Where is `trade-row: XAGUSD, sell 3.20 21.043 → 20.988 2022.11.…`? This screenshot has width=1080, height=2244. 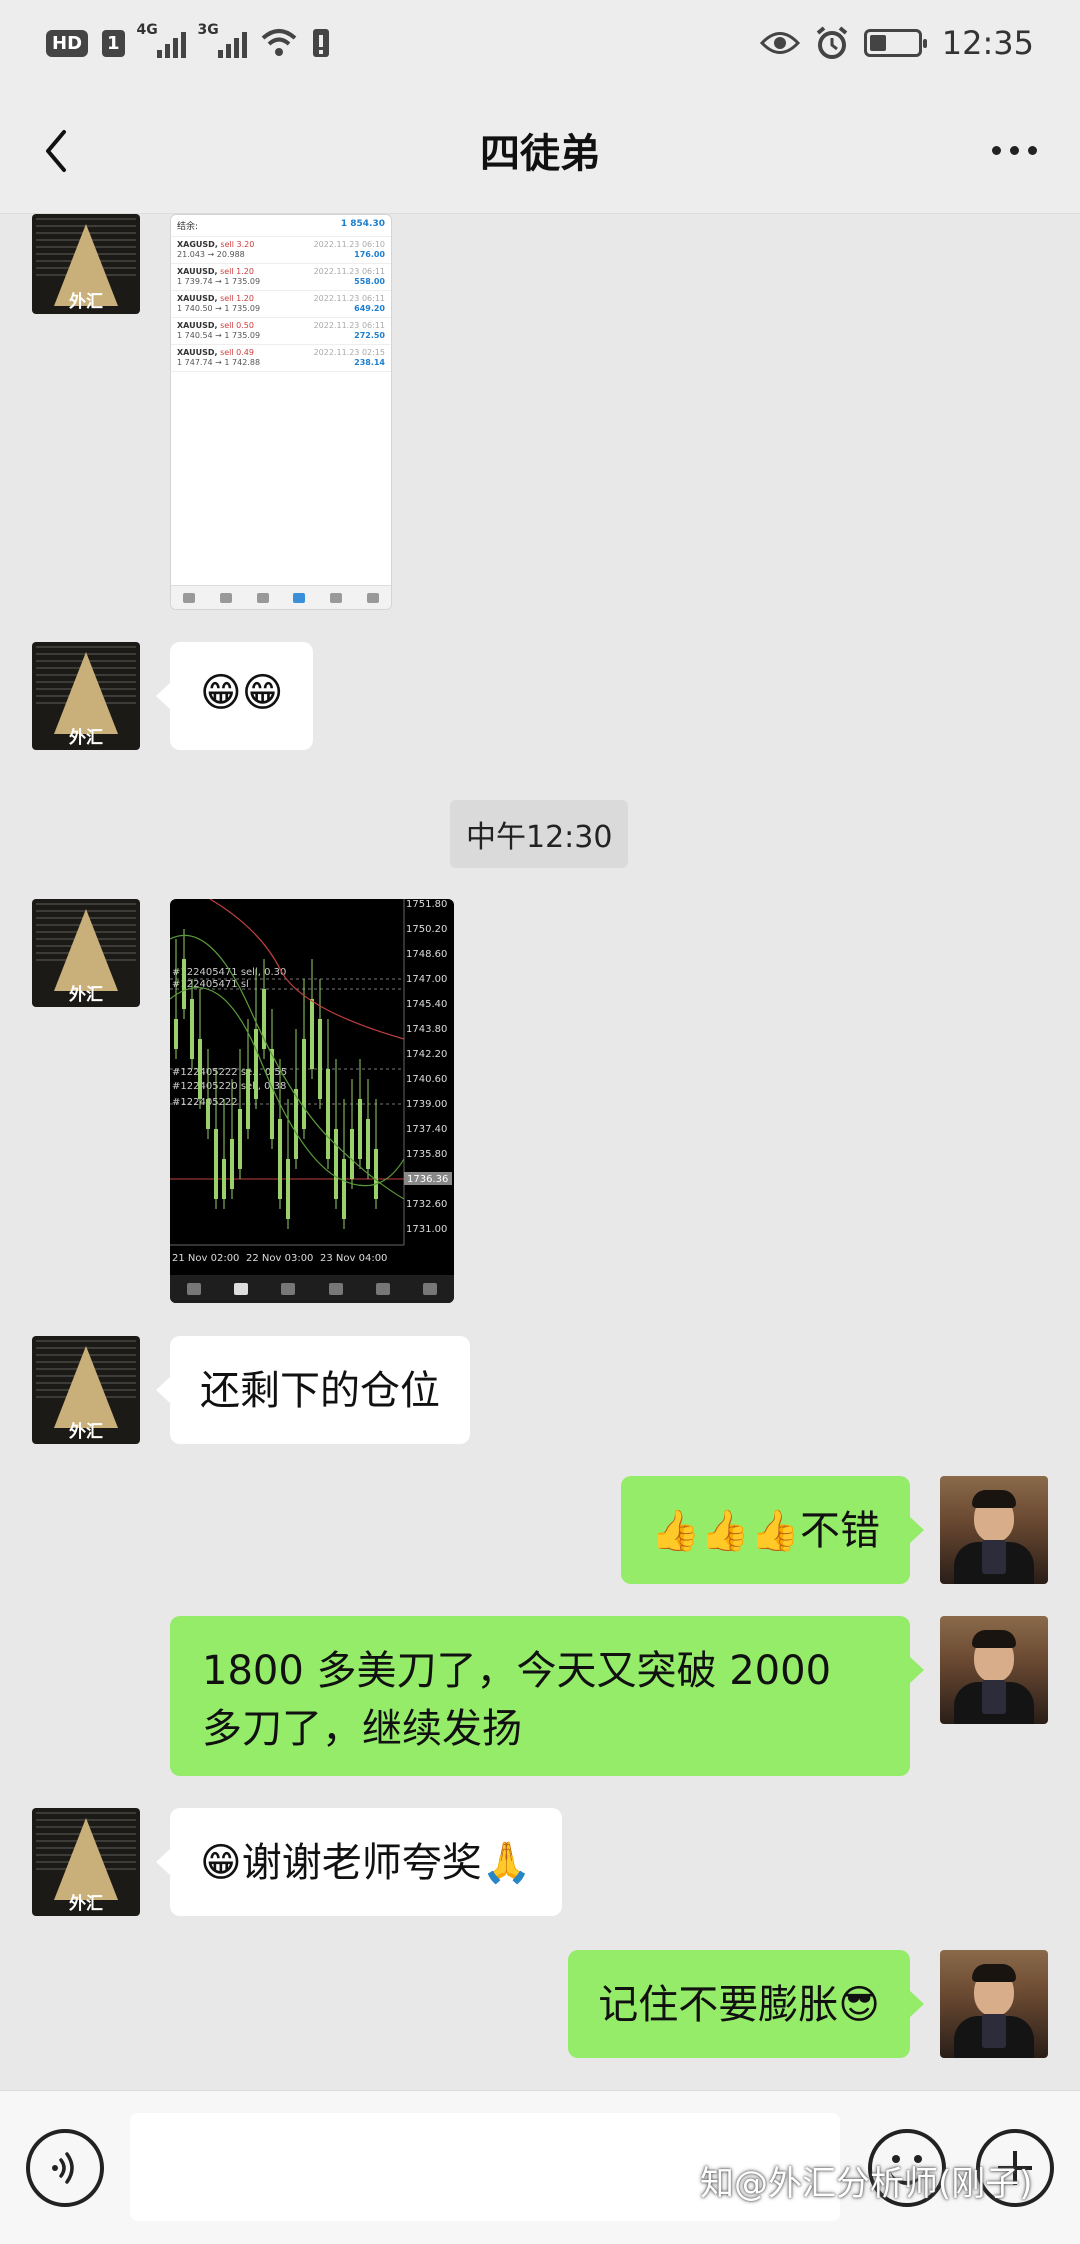 trade-row: XAGUSD, sell 3.20 21.043 → 20.988 2022.11.… is located at coordinates (281, 250).